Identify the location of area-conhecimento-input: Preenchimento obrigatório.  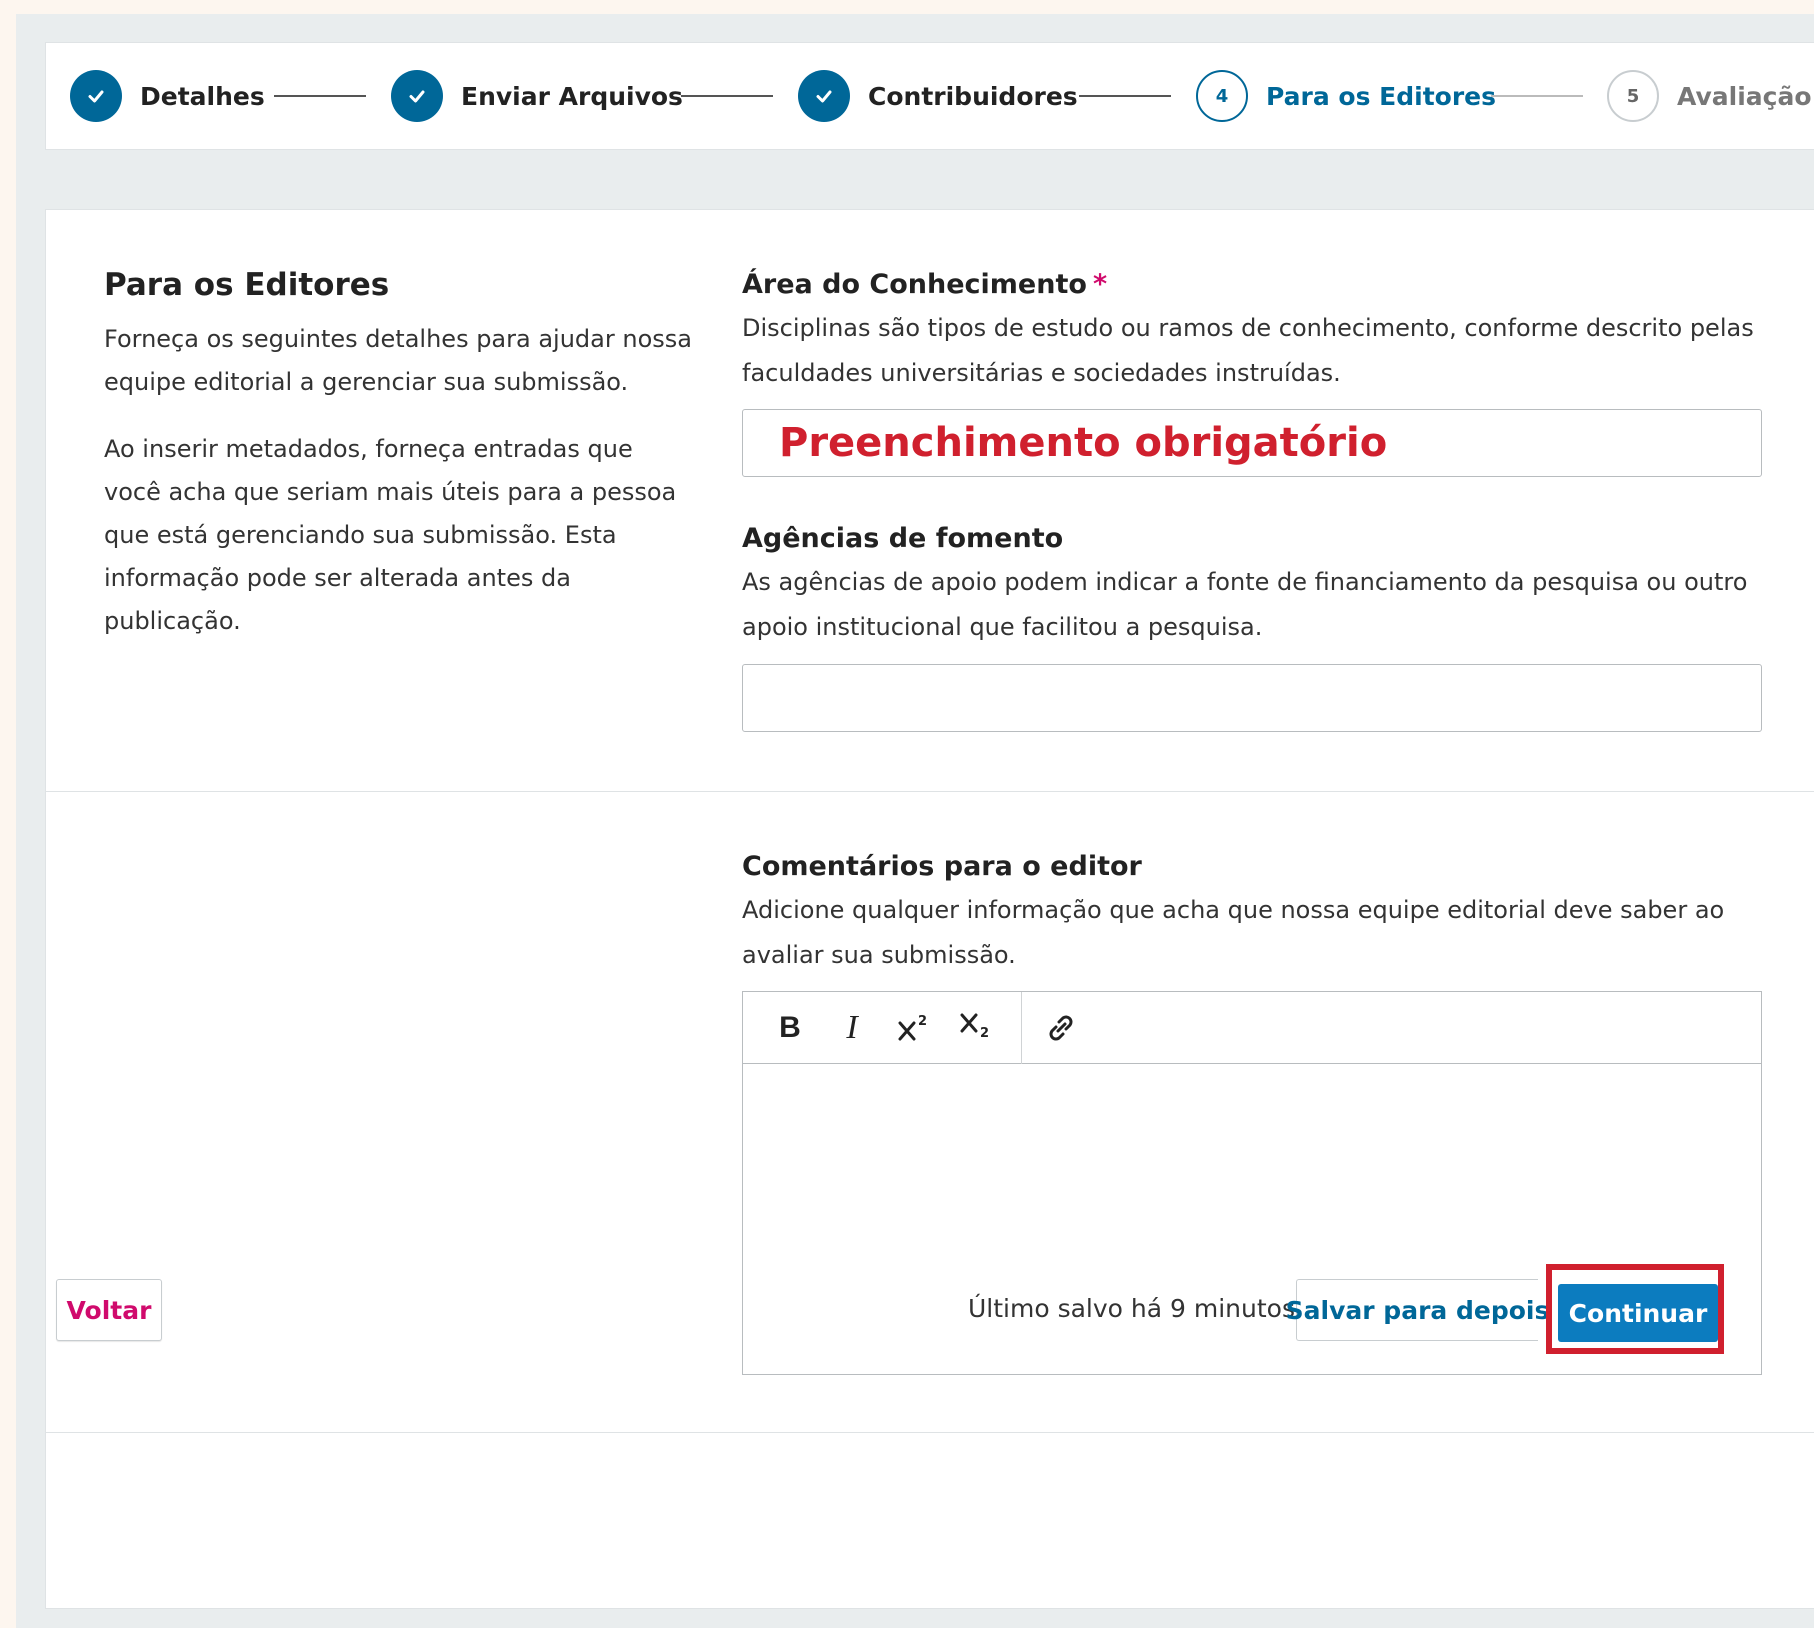
(1252, 443).